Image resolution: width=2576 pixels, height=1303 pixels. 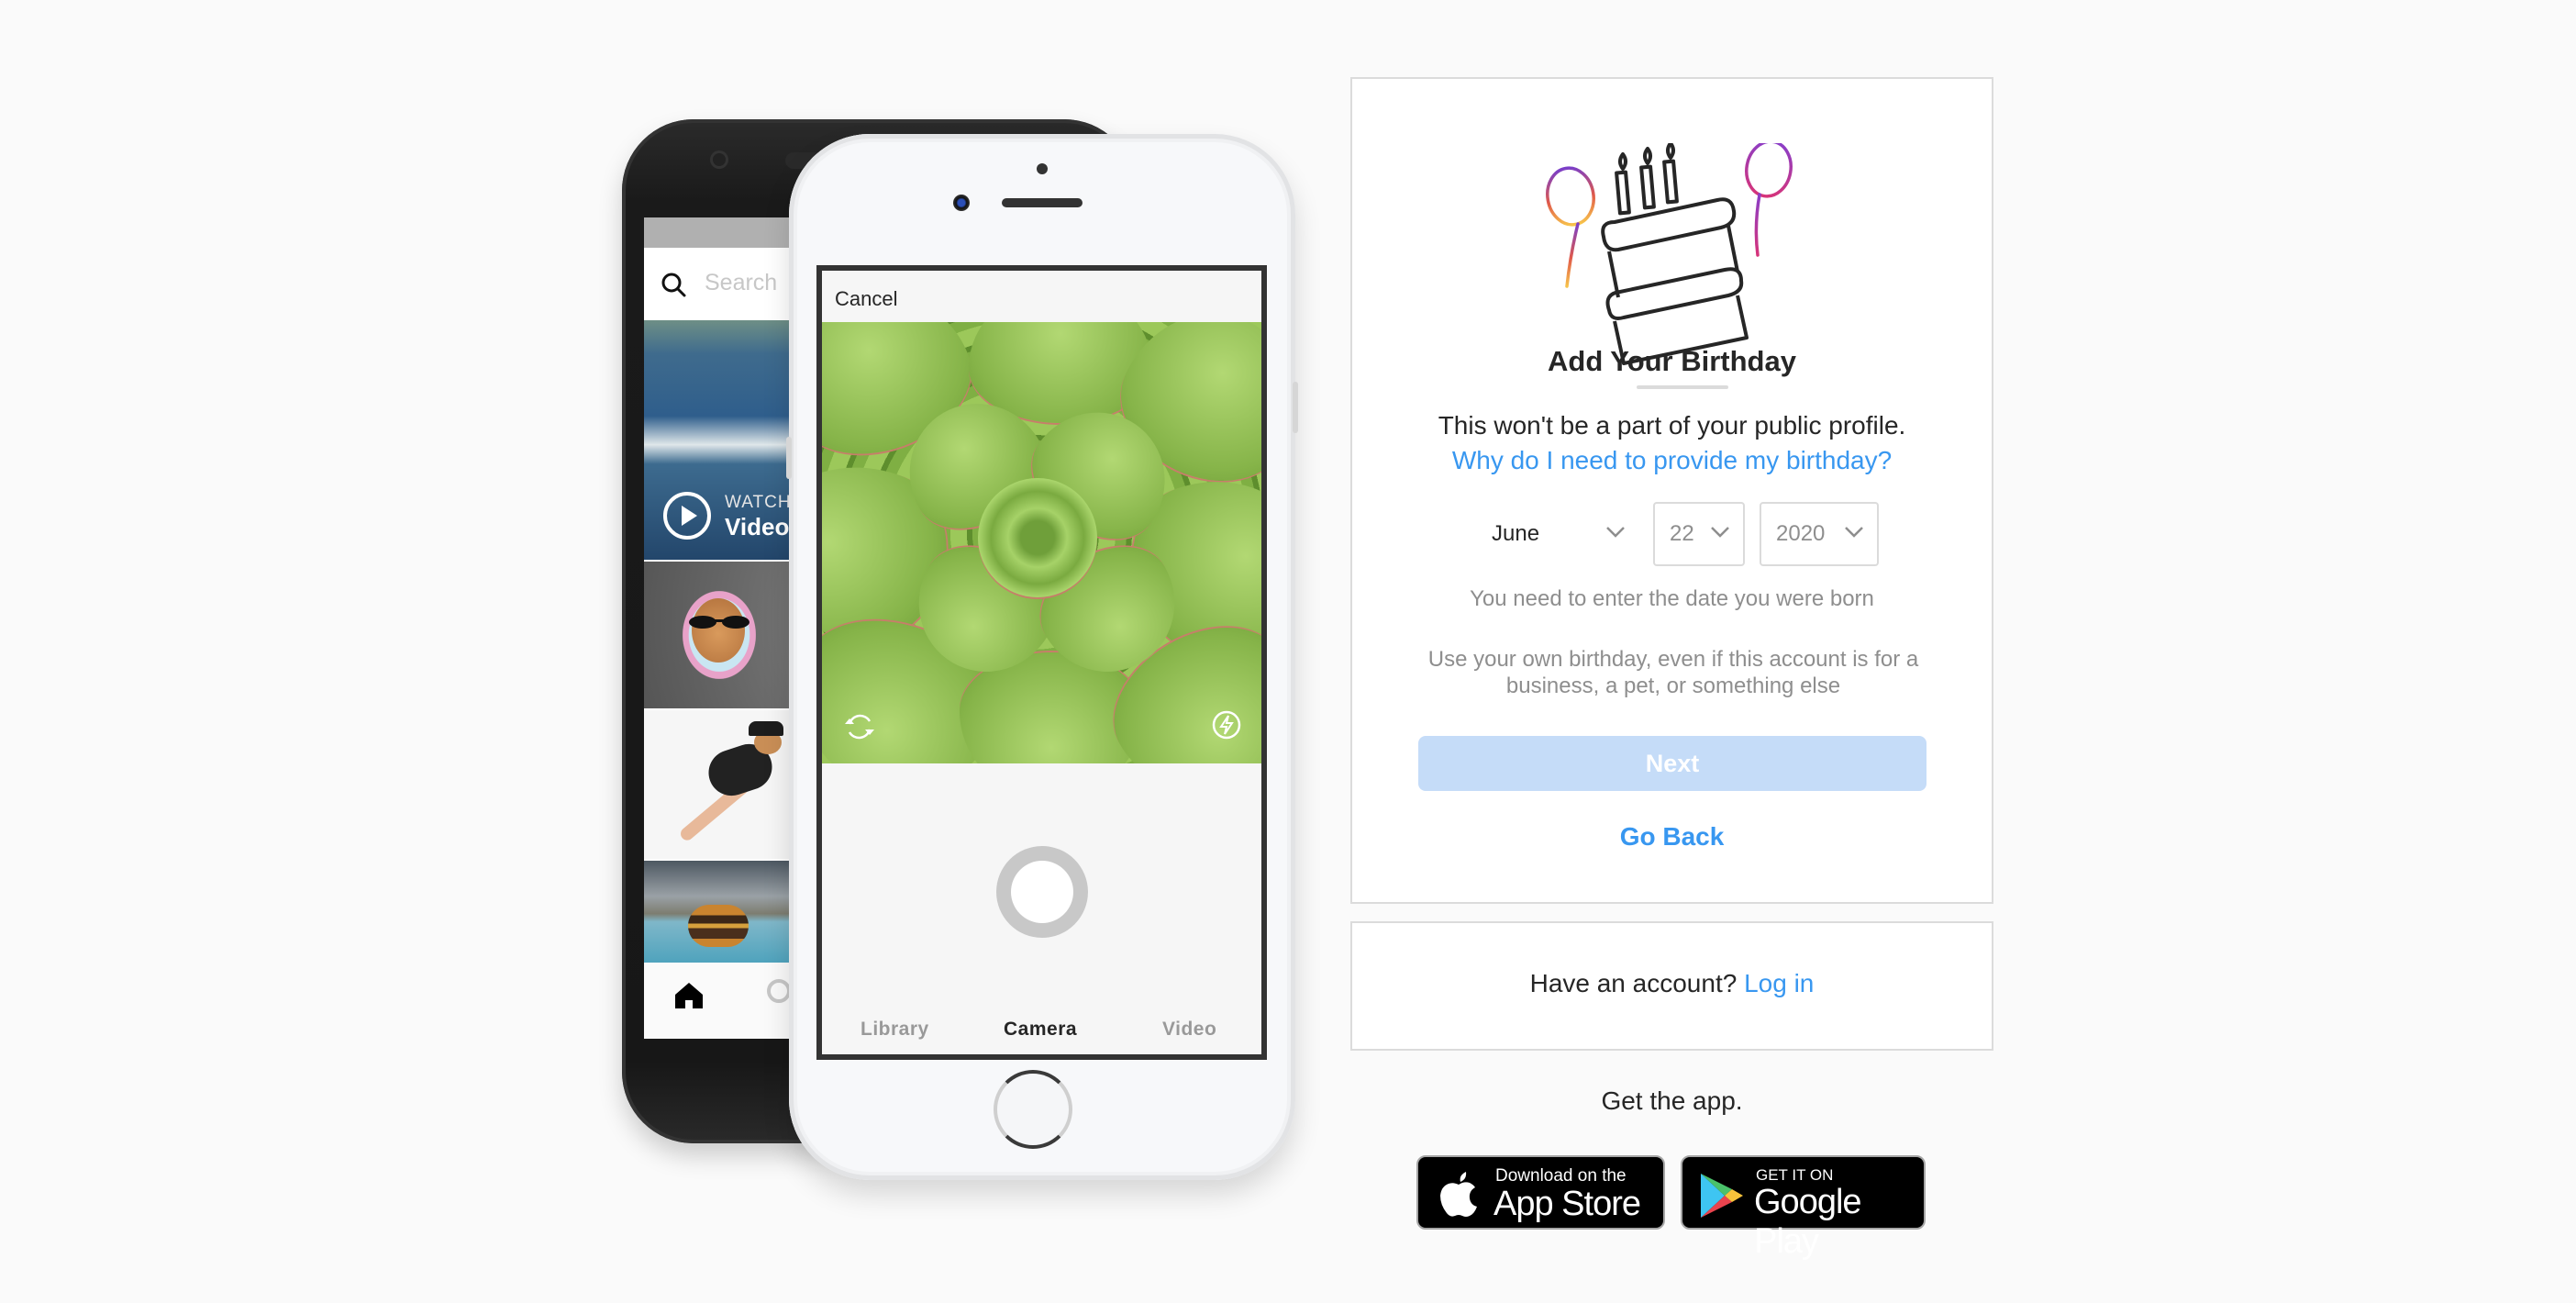 What do you see at coordinates (1699, 534) in the screenshot?
I see `day-select: 22` at bounding box center [1699, 534].